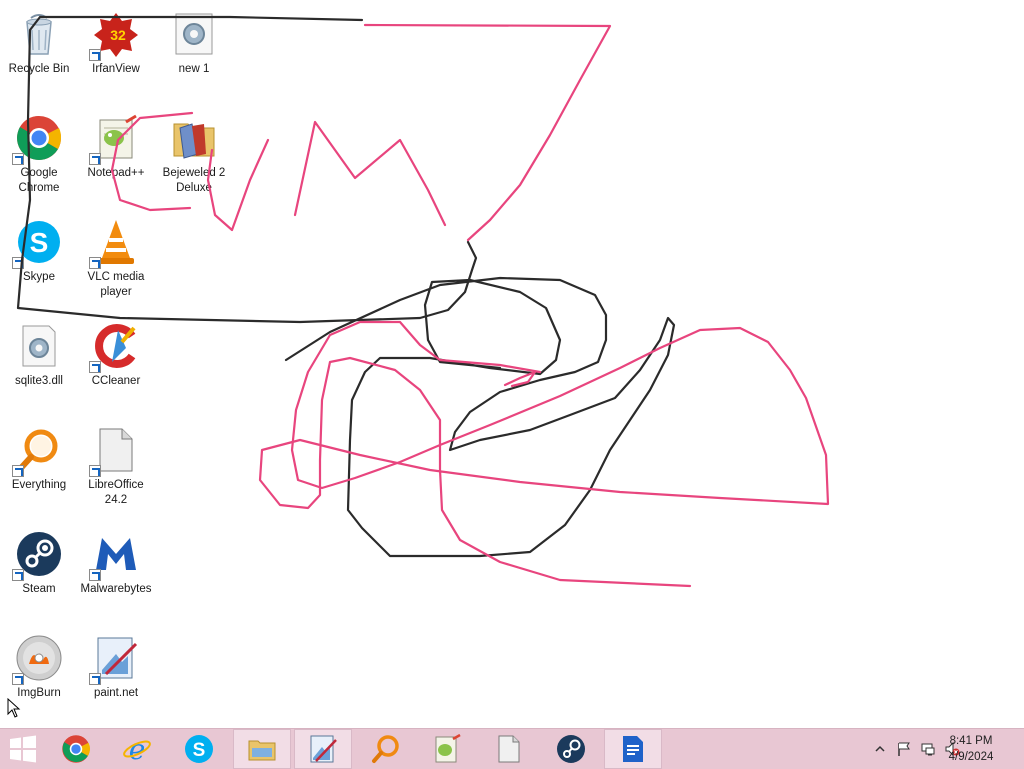  I want to click on taskbar-file-explorer-button, so click(262, 749).